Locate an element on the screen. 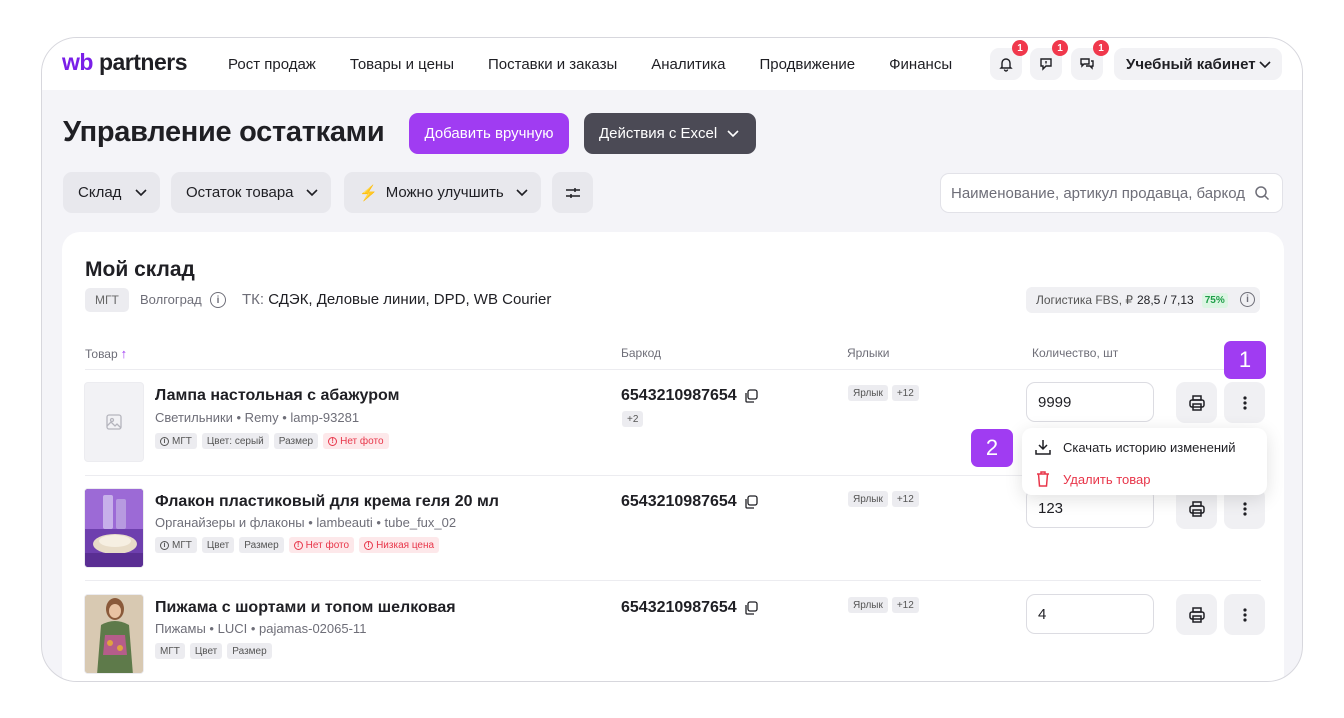 This screenshot has width=1344, height=718. warehouse-tag: МГТ is located at coordinates (107, 300).